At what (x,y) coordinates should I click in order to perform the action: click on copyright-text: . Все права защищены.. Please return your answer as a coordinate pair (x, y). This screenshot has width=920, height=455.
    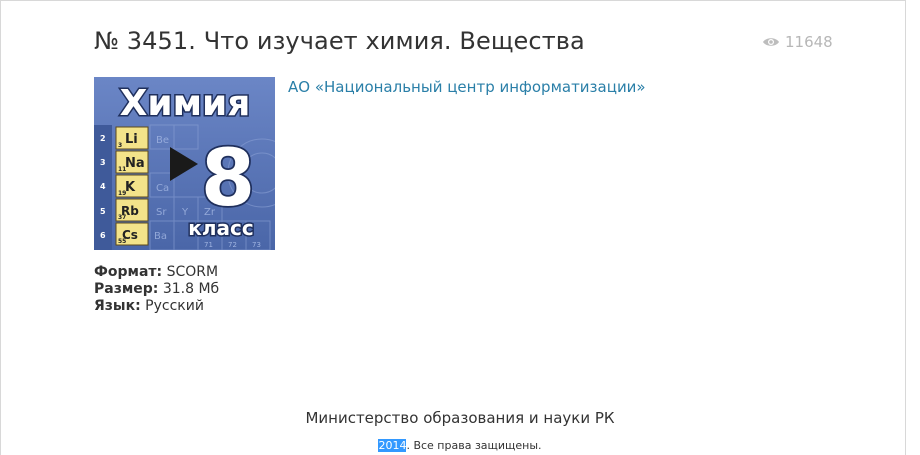
    Looking at the image, I should click on (474, 445).